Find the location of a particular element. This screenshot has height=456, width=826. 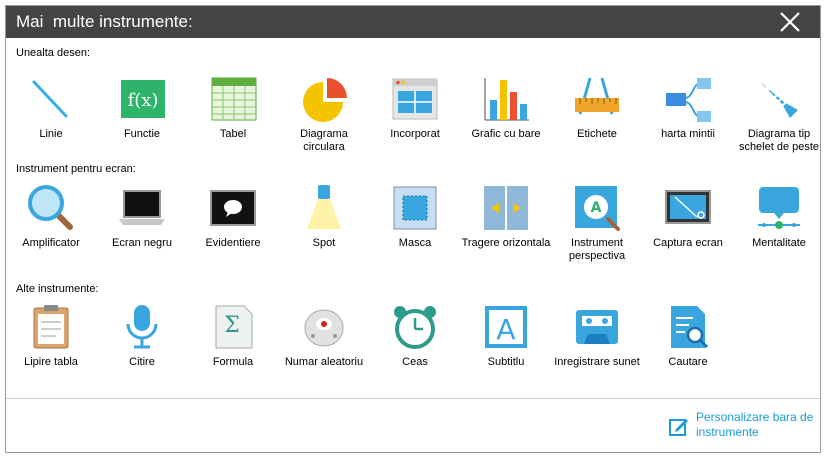

tool-perspective: A Instrument perspectiva is located at coordinates (597, 223).